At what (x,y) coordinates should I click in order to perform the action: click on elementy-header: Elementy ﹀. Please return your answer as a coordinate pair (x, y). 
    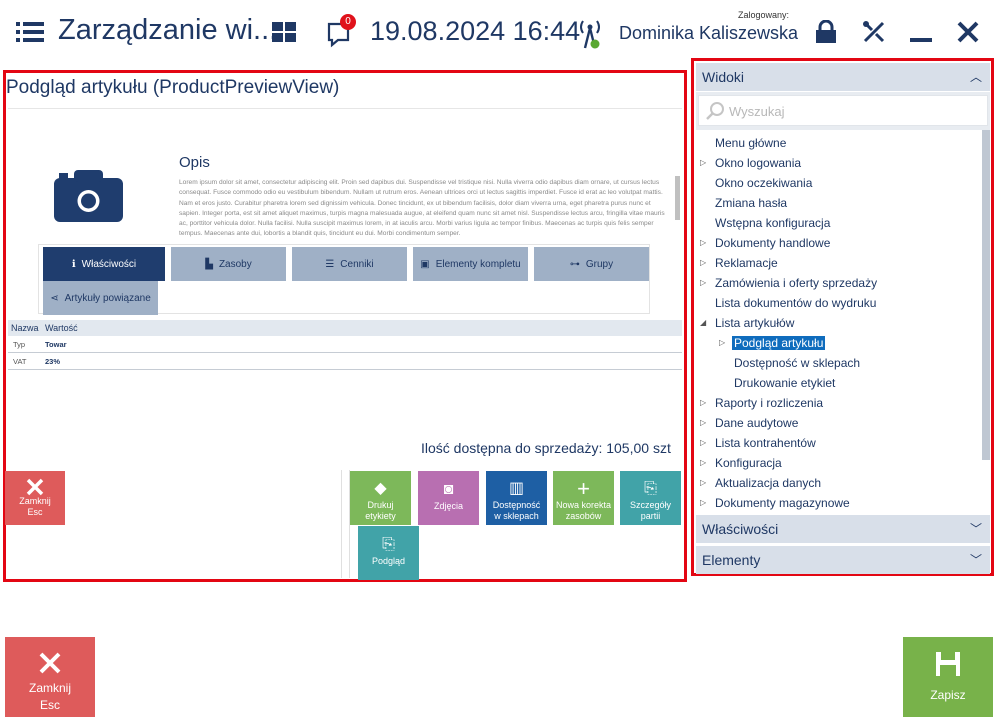
    Looking at the image, I should click on (843, 560).